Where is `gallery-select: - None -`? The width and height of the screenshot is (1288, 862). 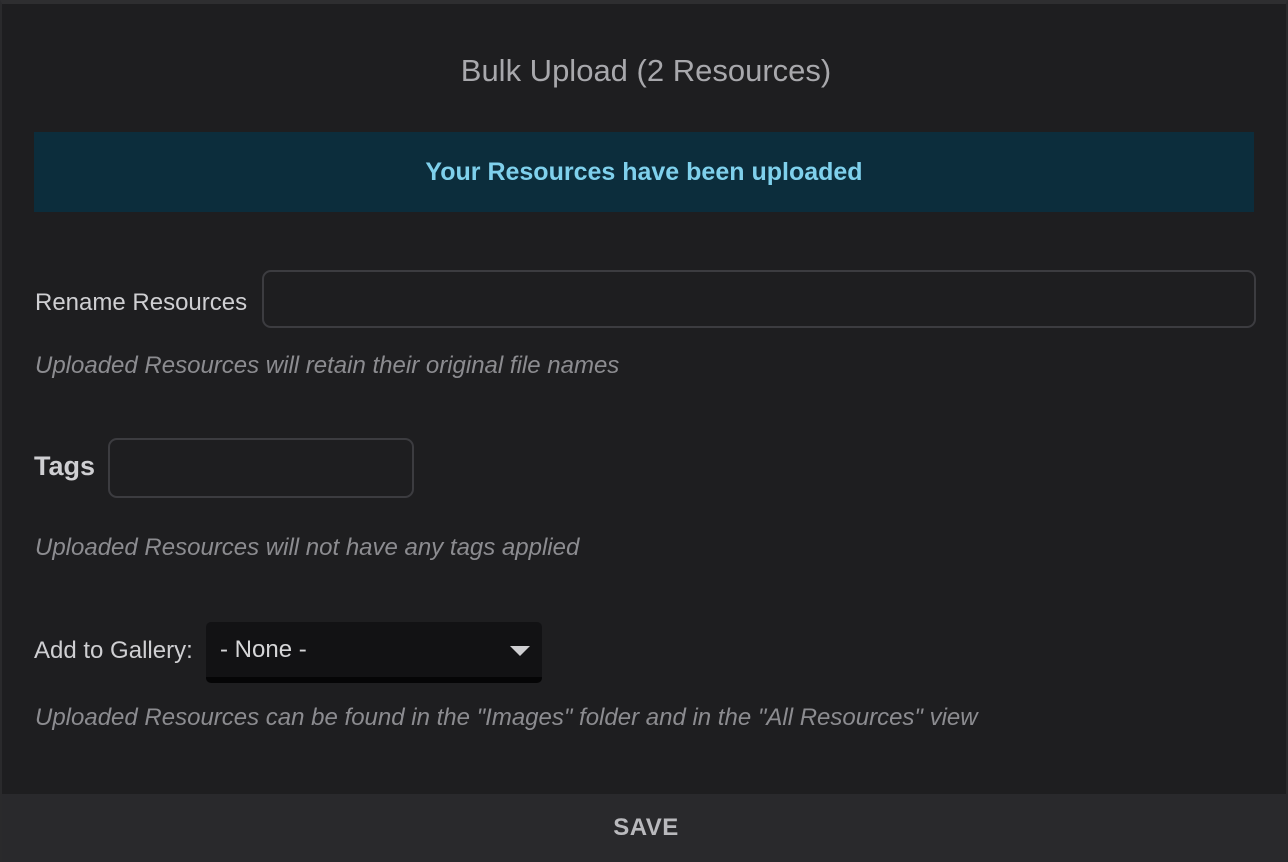 gallery-select: - None - is located at coordinates (374, 652).